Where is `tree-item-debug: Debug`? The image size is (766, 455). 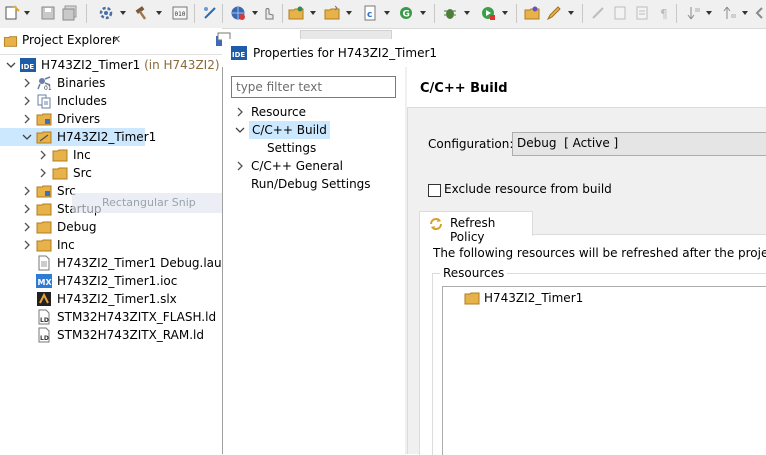 tree-item-debug: Debug is located at coordinates (111, 227).